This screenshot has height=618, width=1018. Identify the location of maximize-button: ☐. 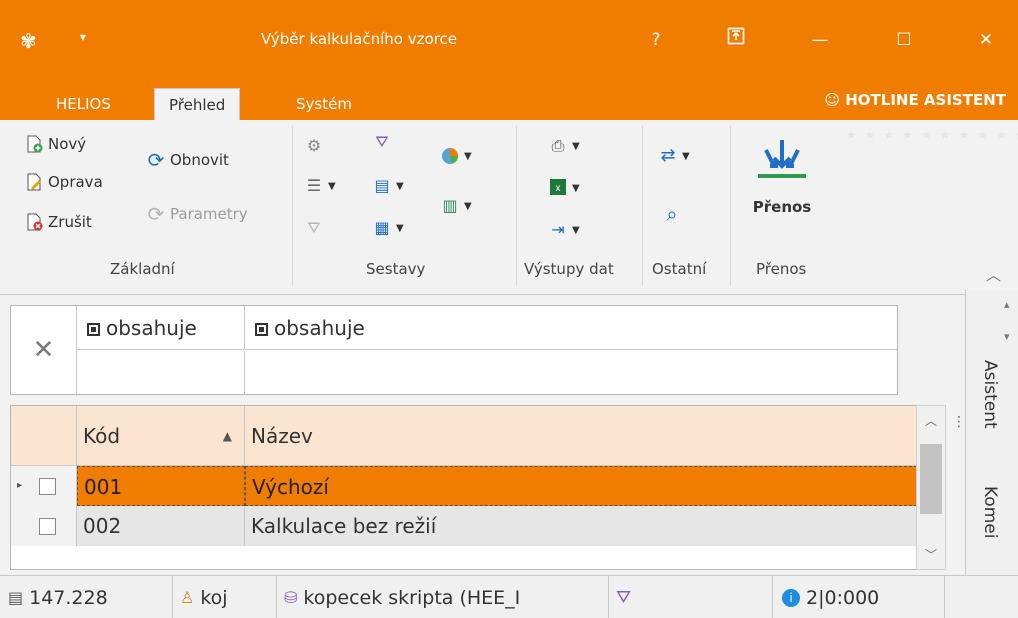
(904, 40).